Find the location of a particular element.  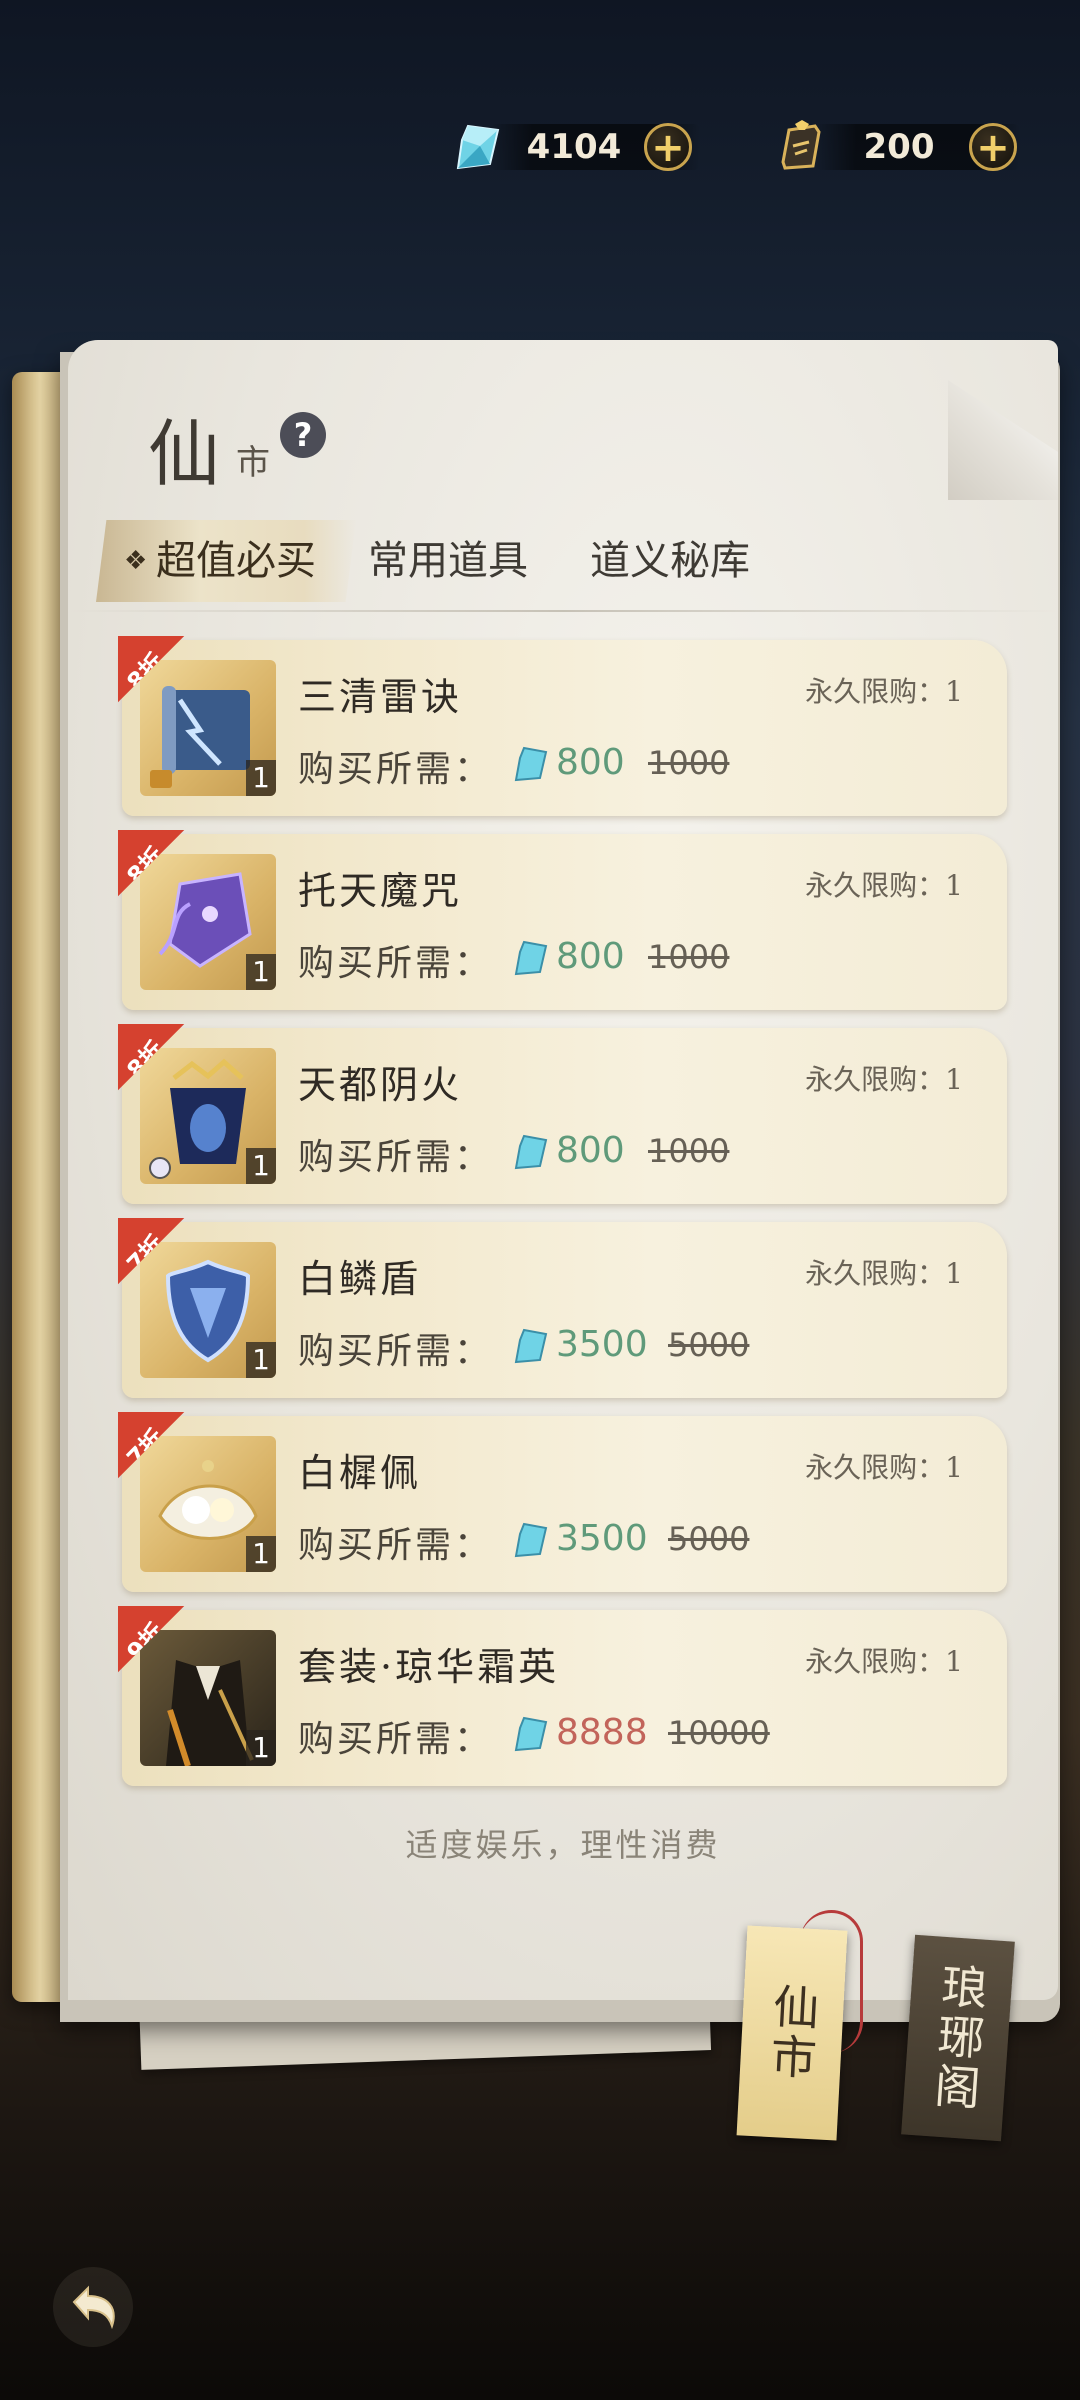

tab-common-items: 常用道具 is located at coordinates (448, 561).